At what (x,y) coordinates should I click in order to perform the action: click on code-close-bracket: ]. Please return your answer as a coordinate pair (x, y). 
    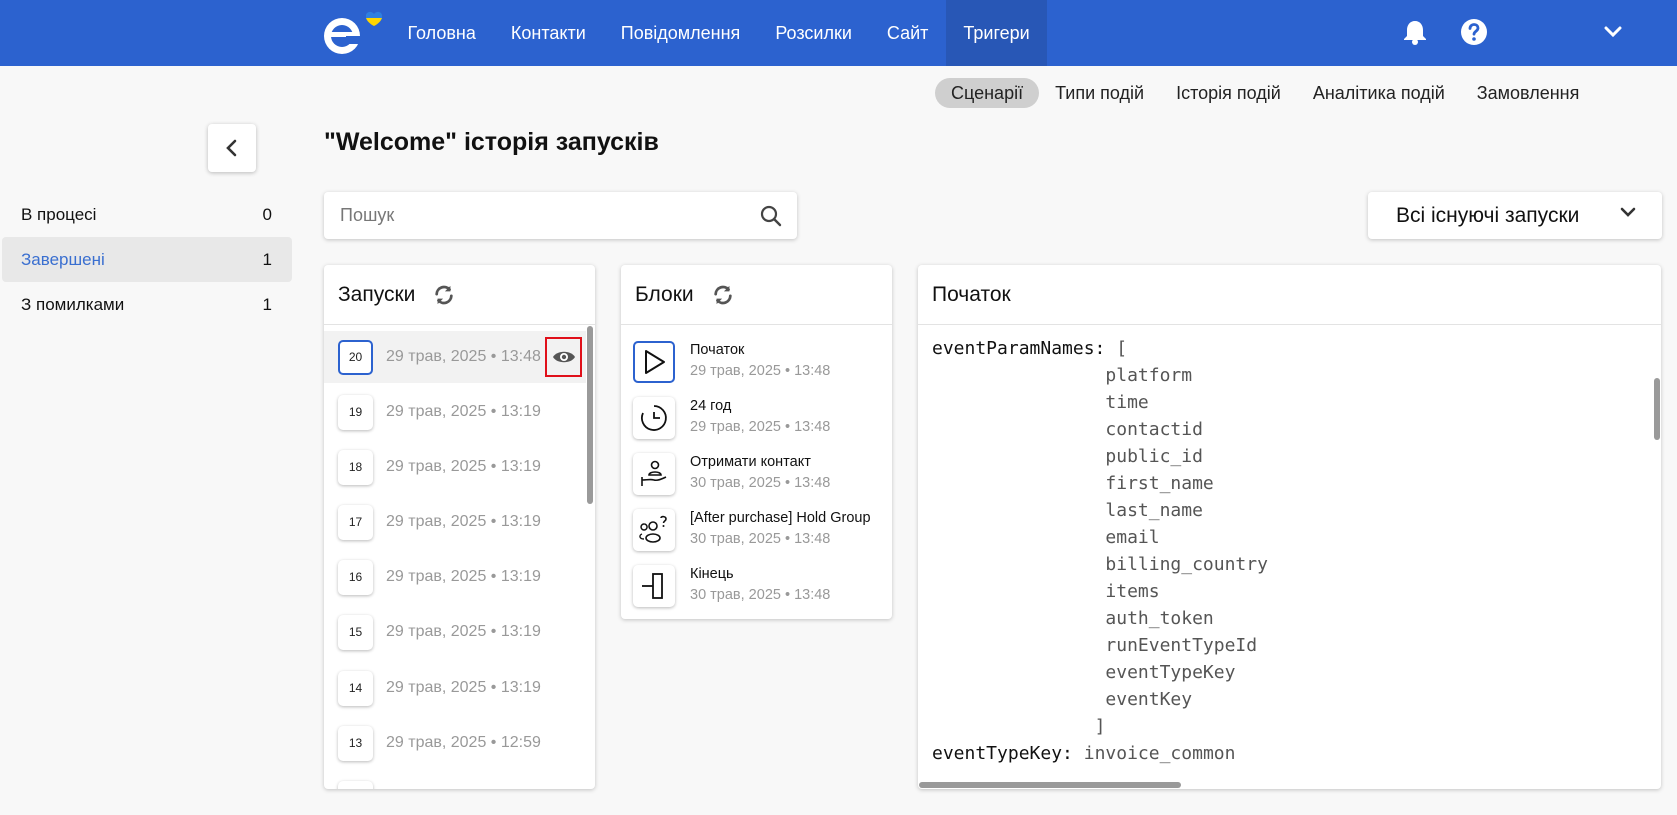
    Looking at the image, I should click on (1100, 726).